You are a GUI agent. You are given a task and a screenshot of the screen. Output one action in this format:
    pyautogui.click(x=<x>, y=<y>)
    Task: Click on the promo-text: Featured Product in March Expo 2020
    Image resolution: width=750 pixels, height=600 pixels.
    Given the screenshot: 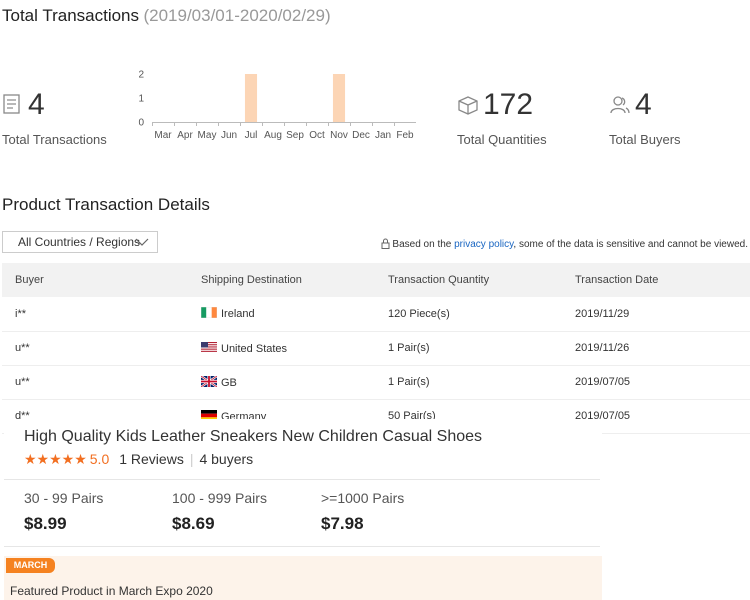 What is the action you would take?
    pyautogui.click(x=111, y=591)
    